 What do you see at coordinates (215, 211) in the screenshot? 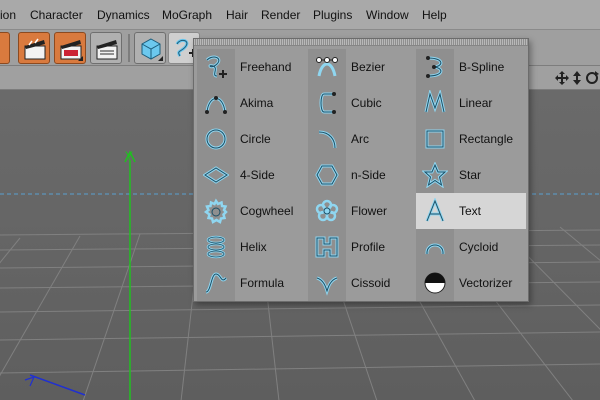
I see `cogwheel-icon` at bounding box center [215, 211].